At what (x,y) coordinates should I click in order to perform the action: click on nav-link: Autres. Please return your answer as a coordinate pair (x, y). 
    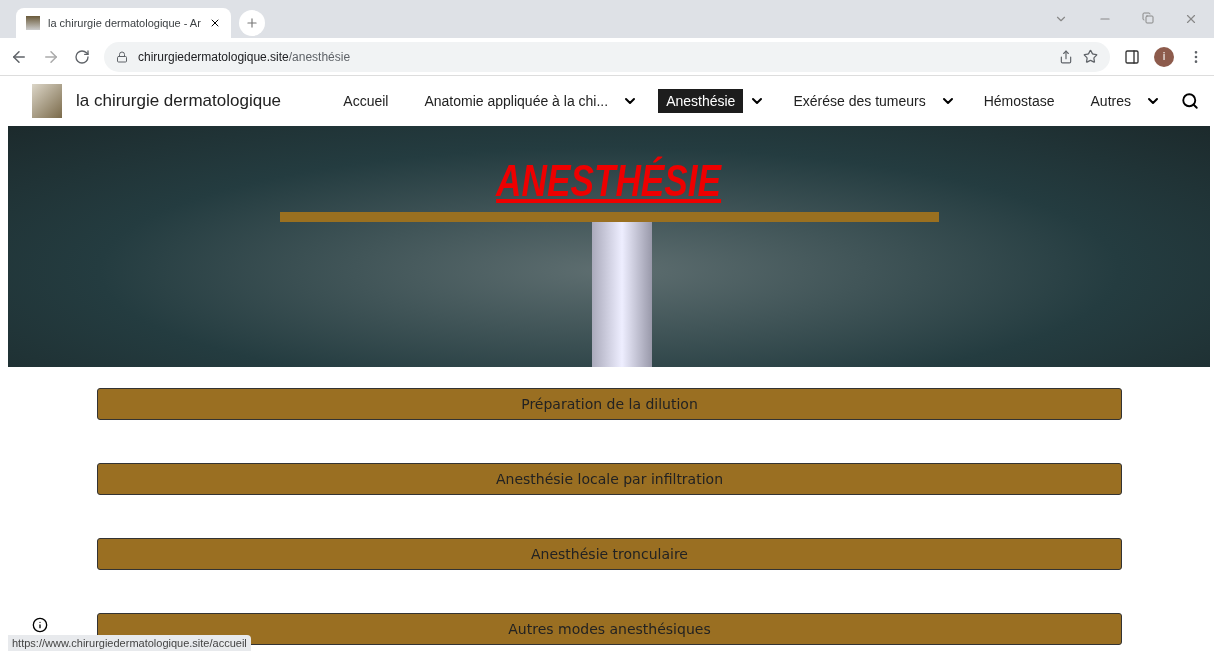
    Looking at the image, I should click on (1110, 101).